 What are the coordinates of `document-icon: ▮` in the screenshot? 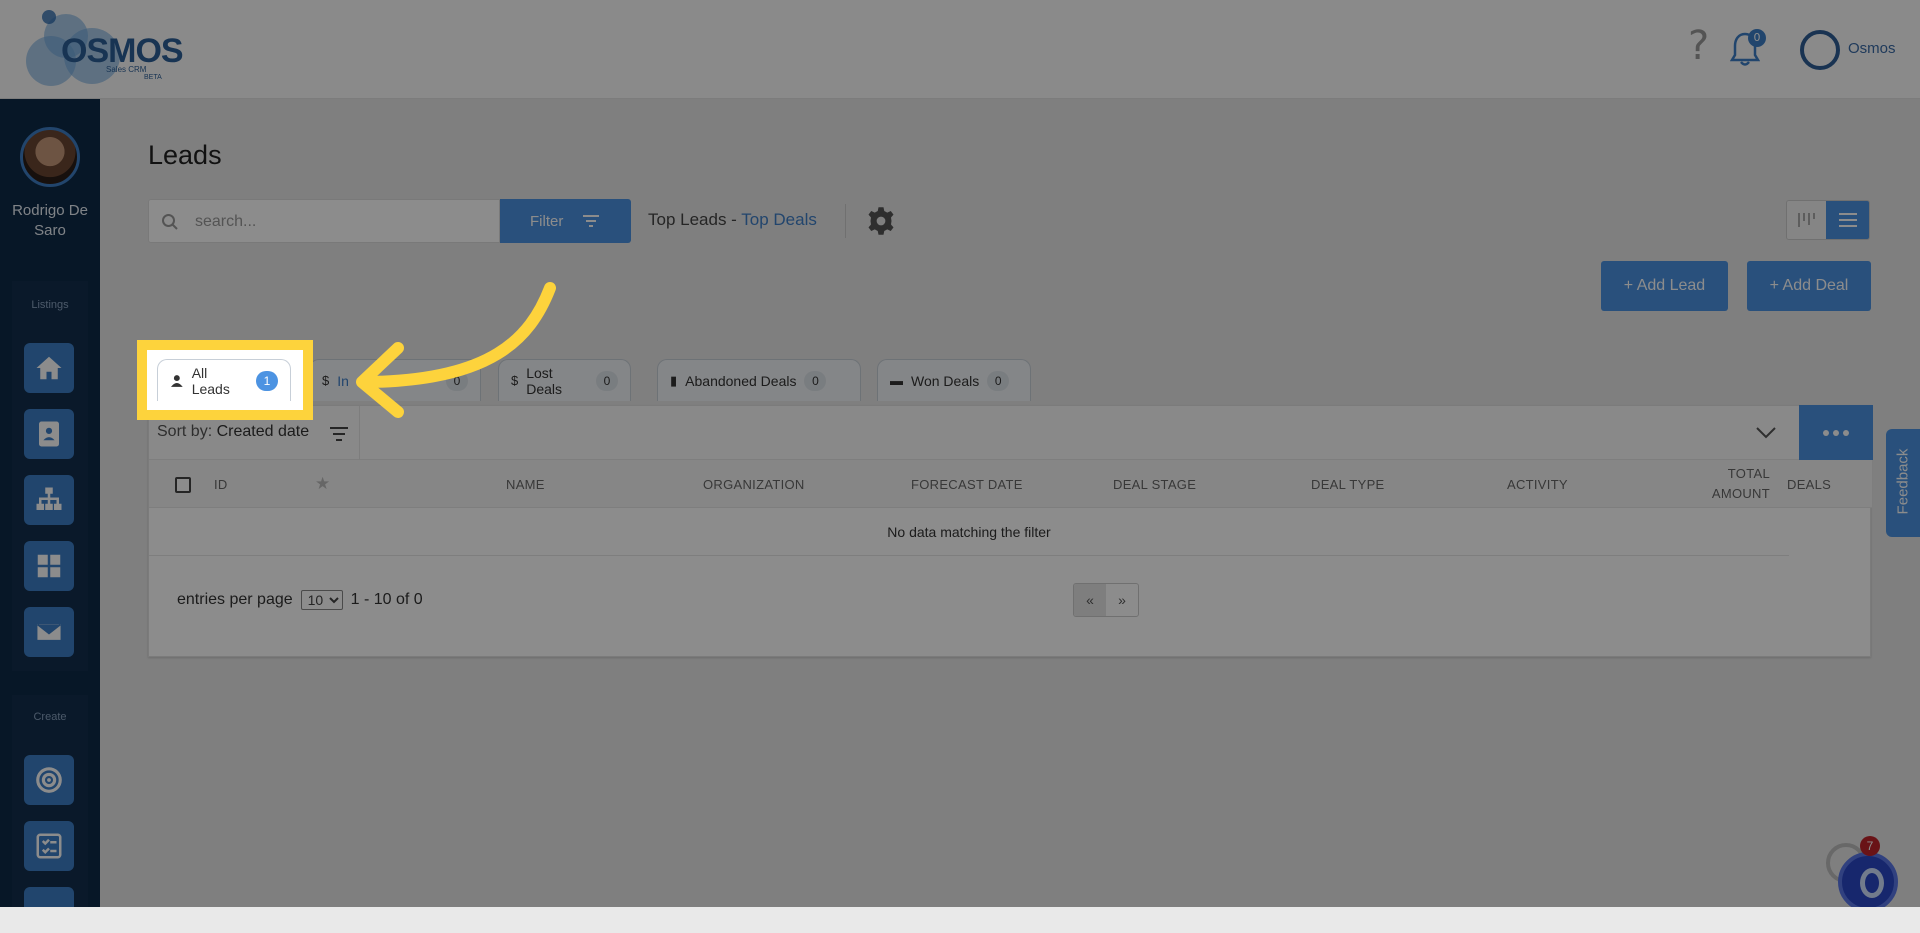 It's located at (674, 380).